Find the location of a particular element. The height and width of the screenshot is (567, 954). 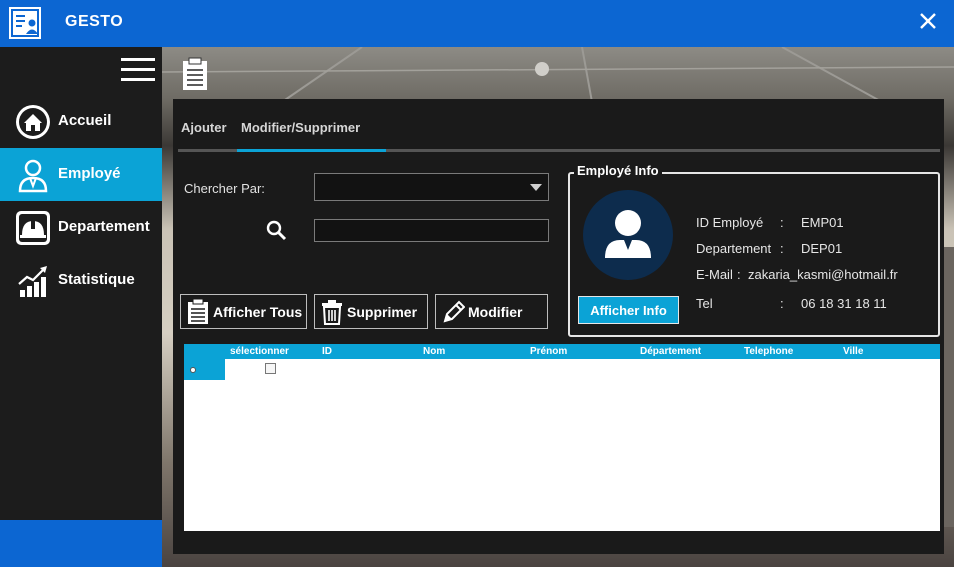

edit-label: Modifier is located at coordinates (495, 312).